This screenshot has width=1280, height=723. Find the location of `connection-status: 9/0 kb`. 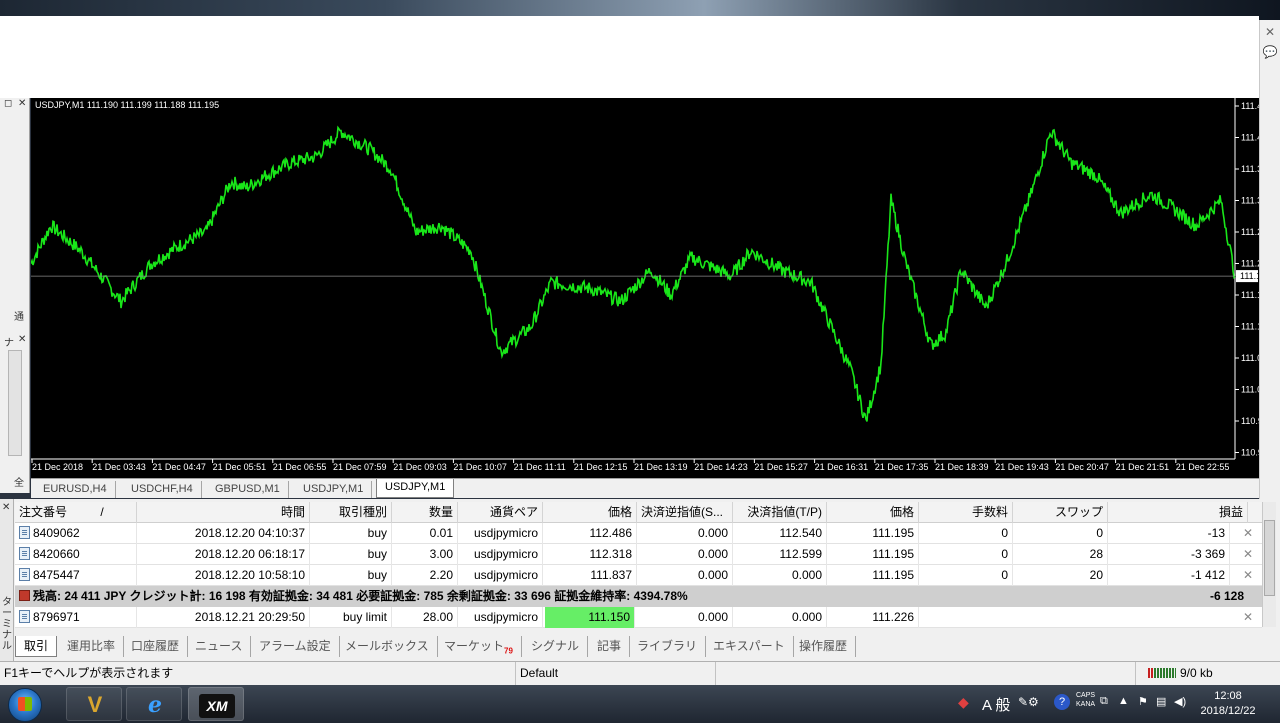

connection-status: 9/0 kb is located at coordinates (1212, 673).